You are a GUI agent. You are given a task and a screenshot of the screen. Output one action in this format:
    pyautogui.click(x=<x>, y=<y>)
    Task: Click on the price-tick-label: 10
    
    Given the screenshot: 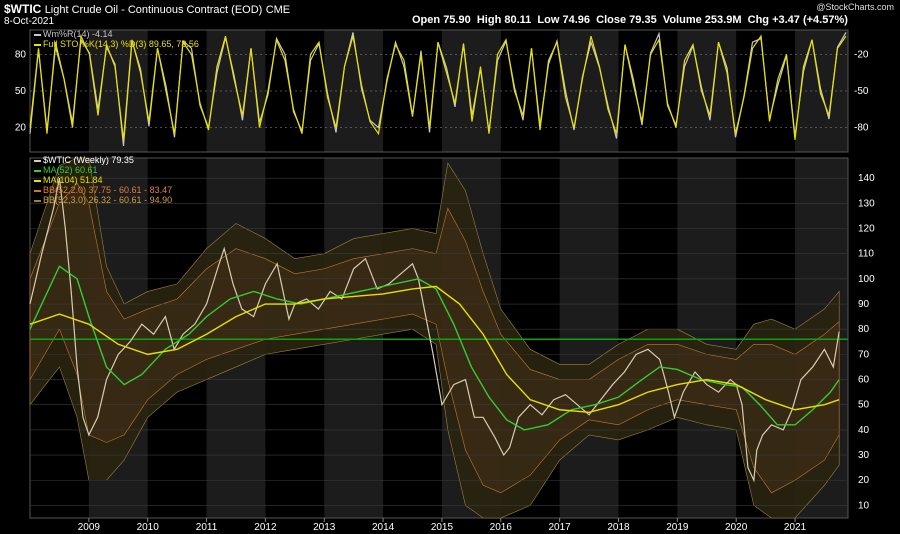 What is the action you would take?
    pyautogui.click(x=864, y=505)
    